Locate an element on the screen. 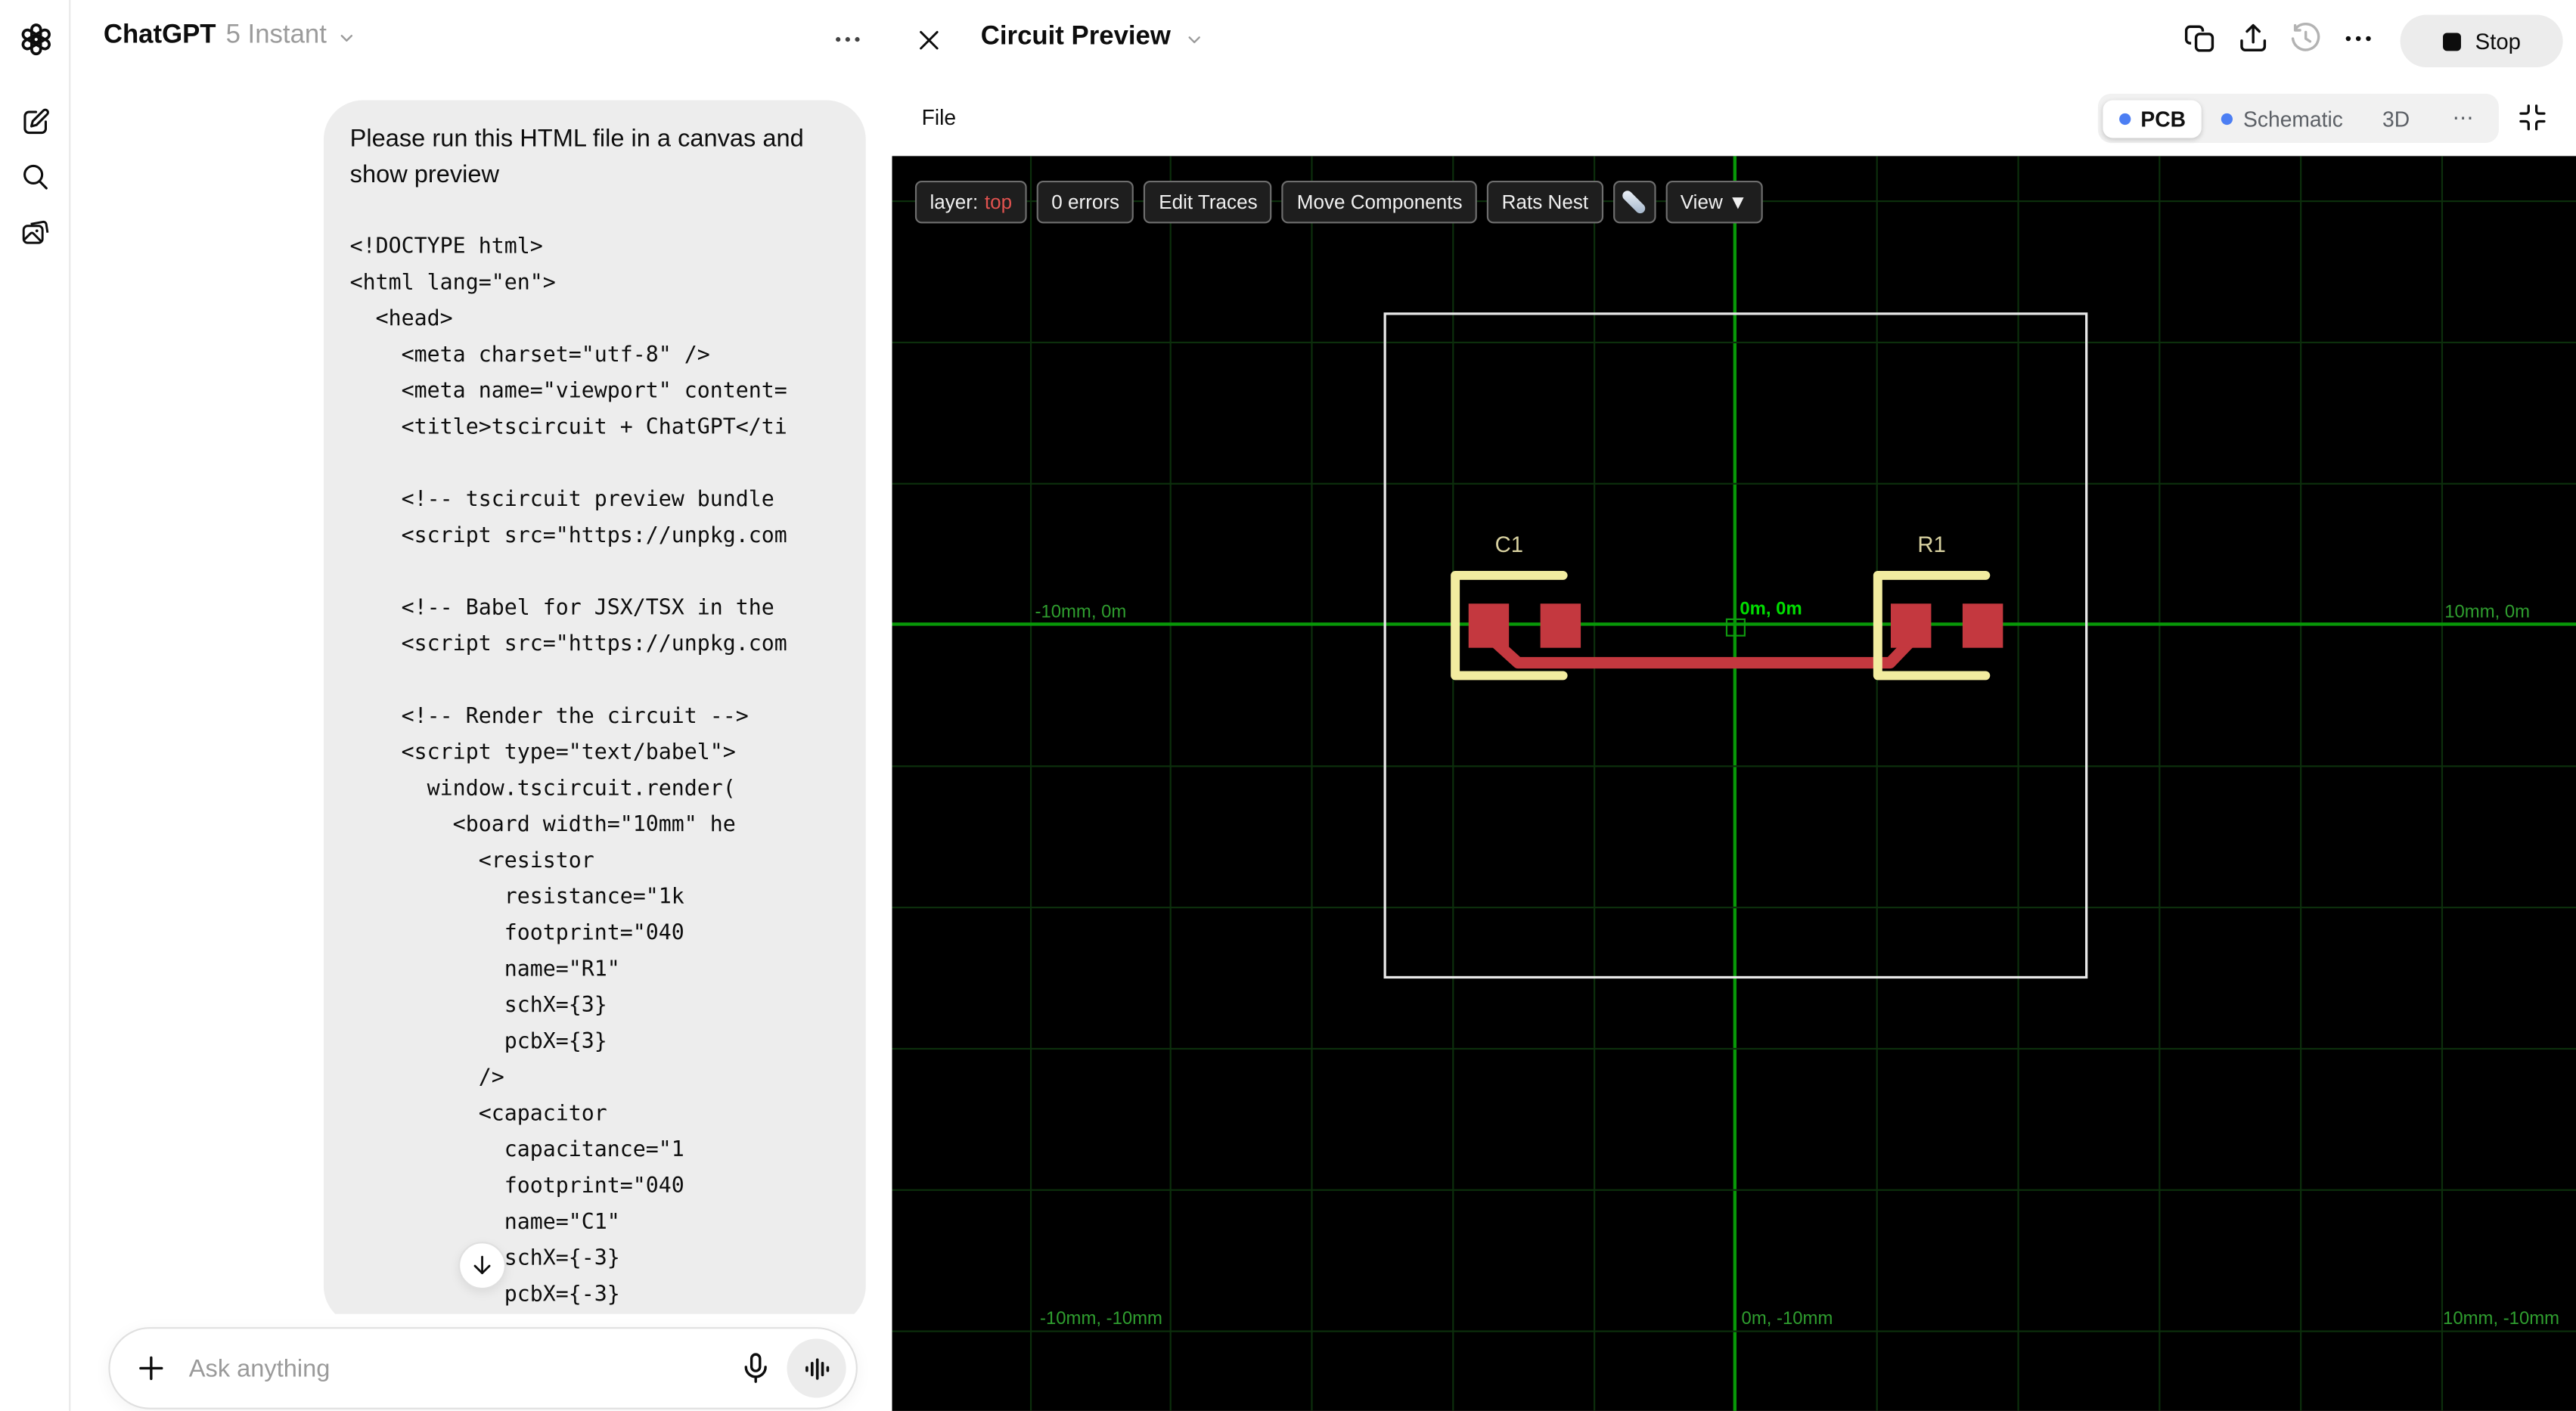  origin-marker is located at coordinates (1735, 627).